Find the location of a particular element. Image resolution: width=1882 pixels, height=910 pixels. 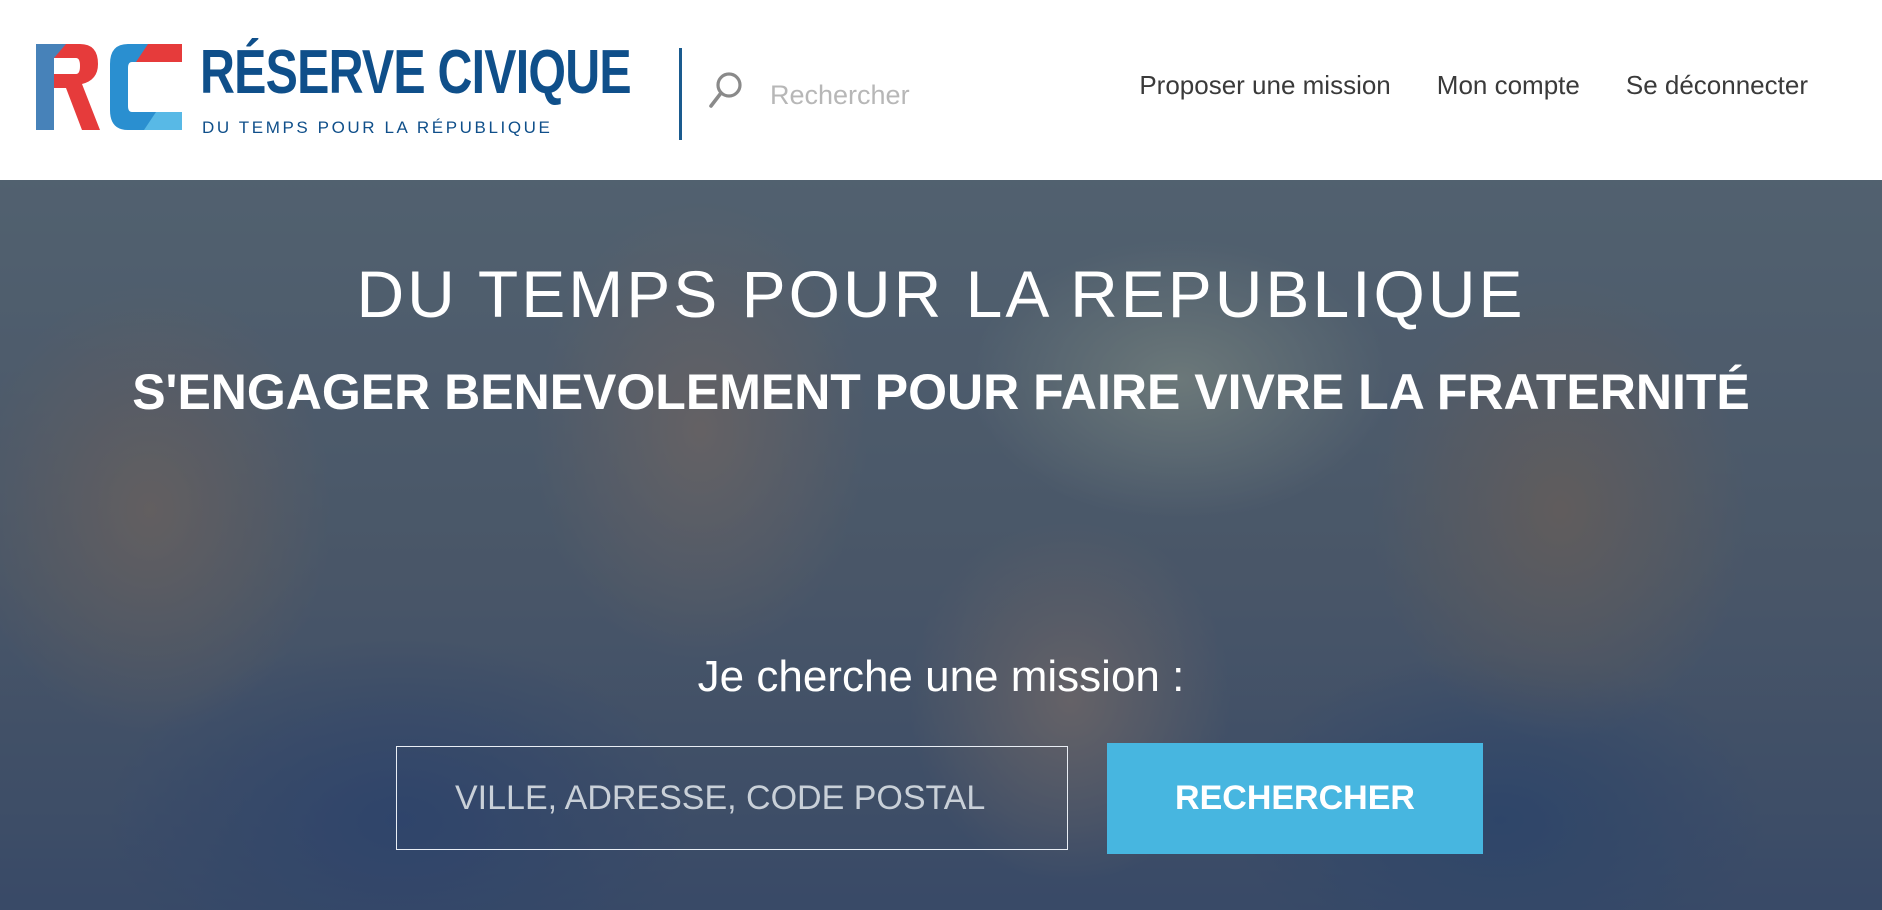

address-input is located at coordinates (732, 798).